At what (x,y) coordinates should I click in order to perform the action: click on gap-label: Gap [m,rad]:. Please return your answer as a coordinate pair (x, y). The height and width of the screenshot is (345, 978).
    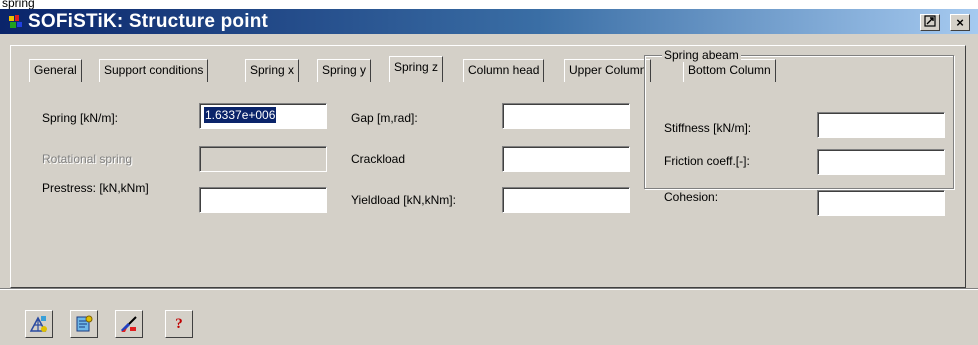
    Looking at the image, I should click on (384, 118).